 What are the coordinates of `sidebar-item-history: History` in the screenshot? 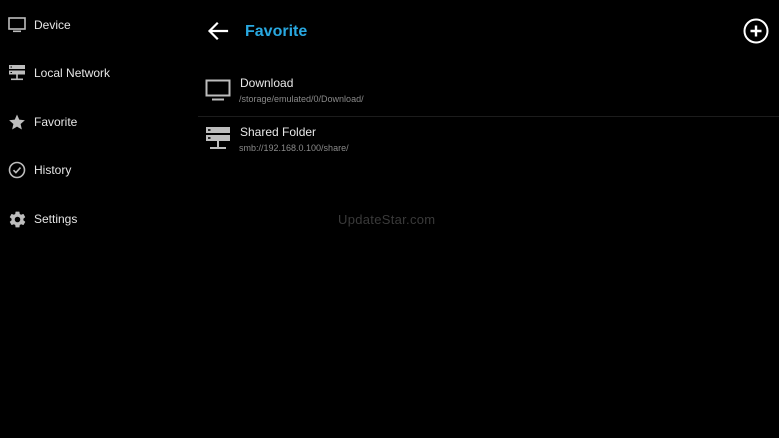 It's located at (95, 170).